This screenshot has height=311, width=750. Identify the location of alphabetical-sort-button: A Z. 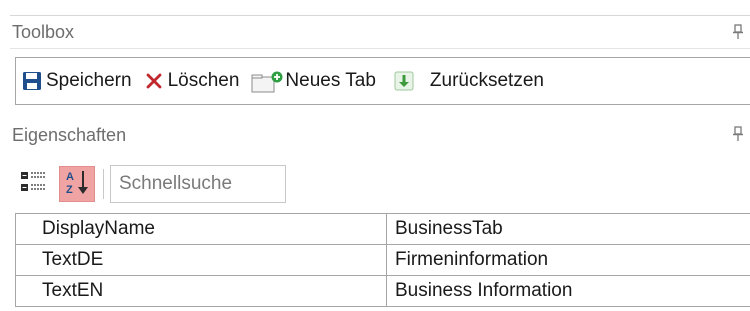
(77, 184).